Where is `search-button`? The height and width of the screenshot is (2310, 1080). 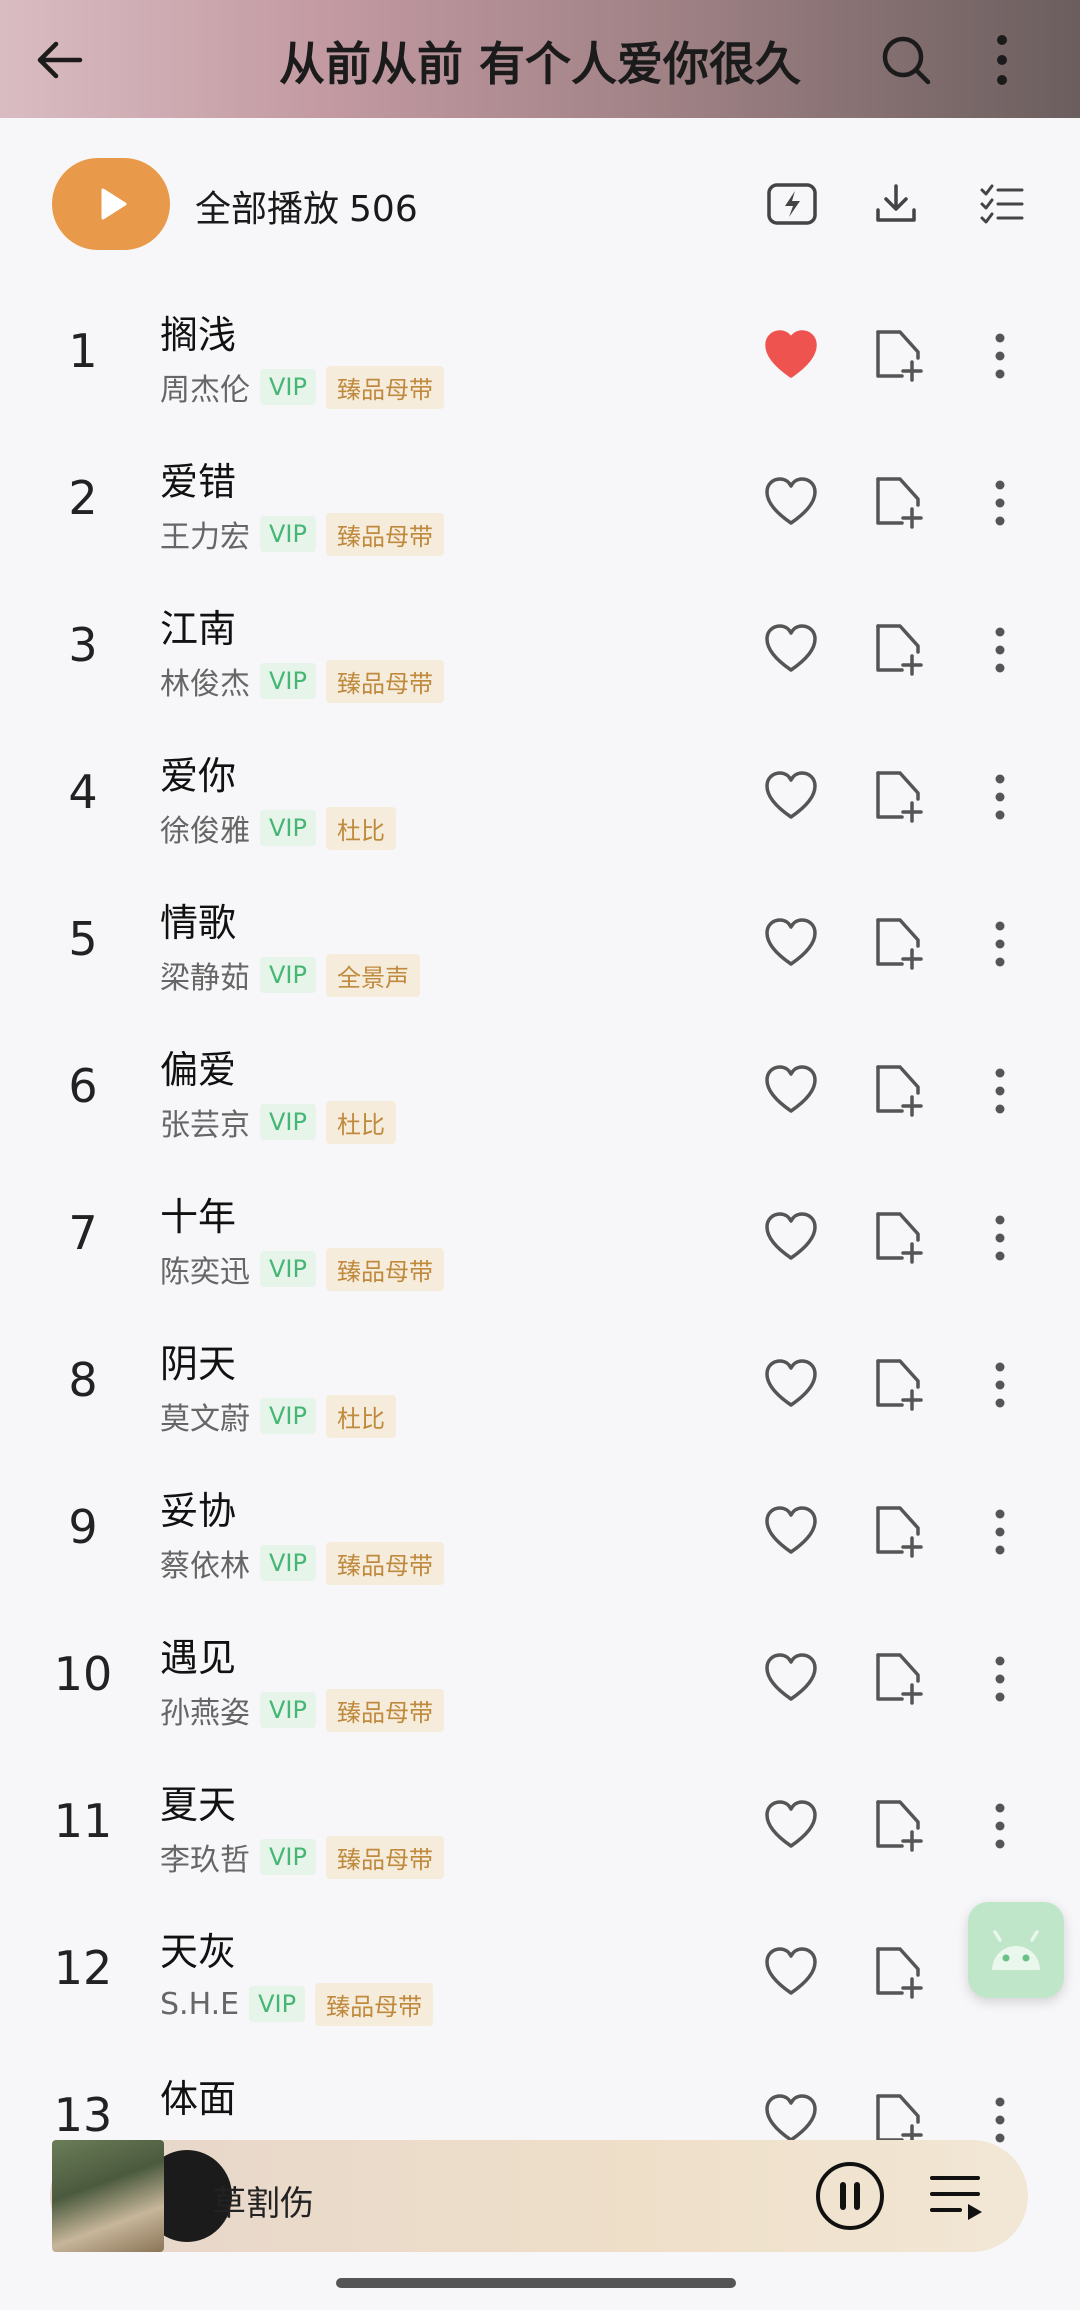 search-button is located at coordinates (906, 60).